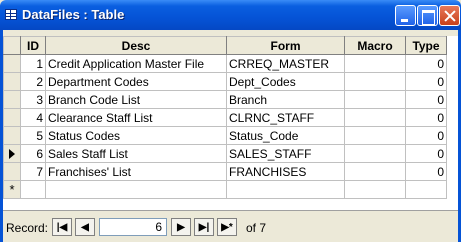 The width and height of the screenshot is (461, 242). I want to click on last-record-button: ▶|, so click(204, 227).